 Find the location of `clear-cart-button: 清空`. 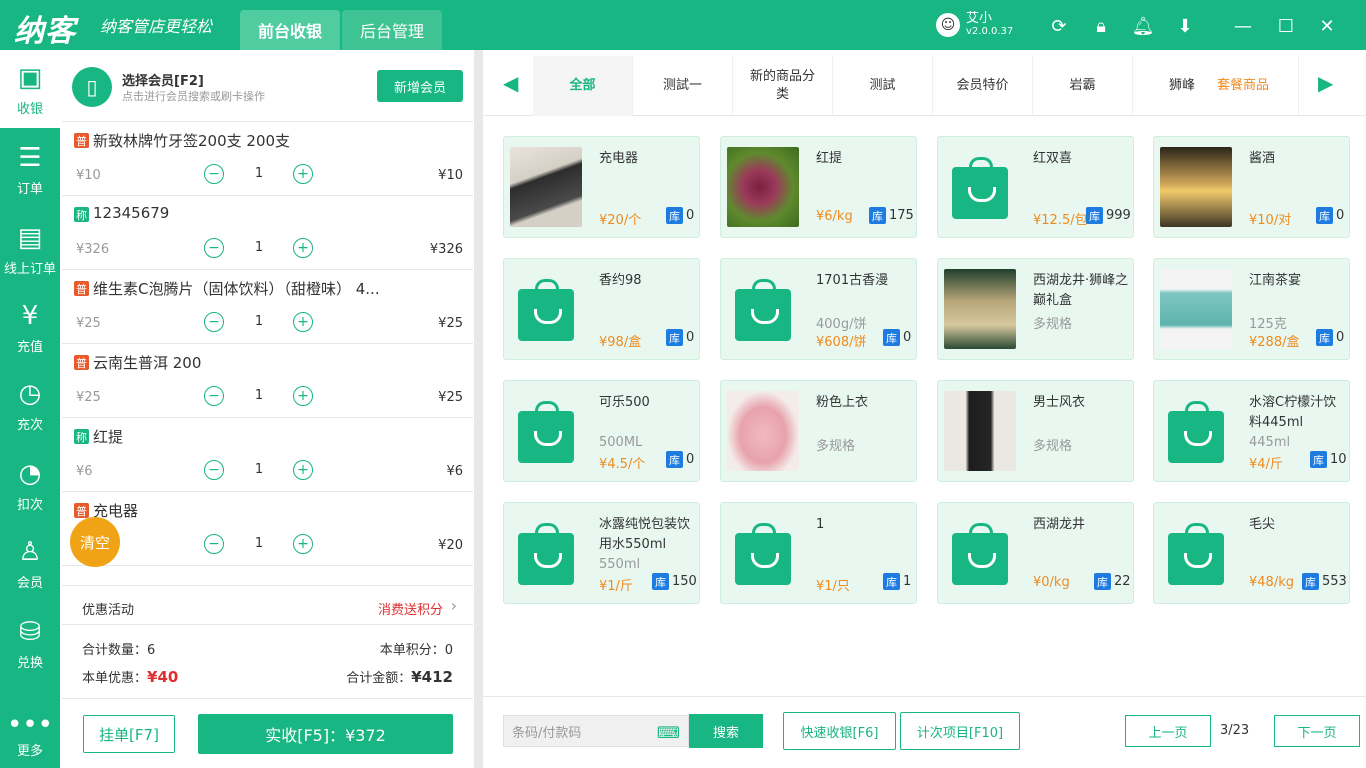

clear-cart-button: 清空 is located at coordinates (95, 542).